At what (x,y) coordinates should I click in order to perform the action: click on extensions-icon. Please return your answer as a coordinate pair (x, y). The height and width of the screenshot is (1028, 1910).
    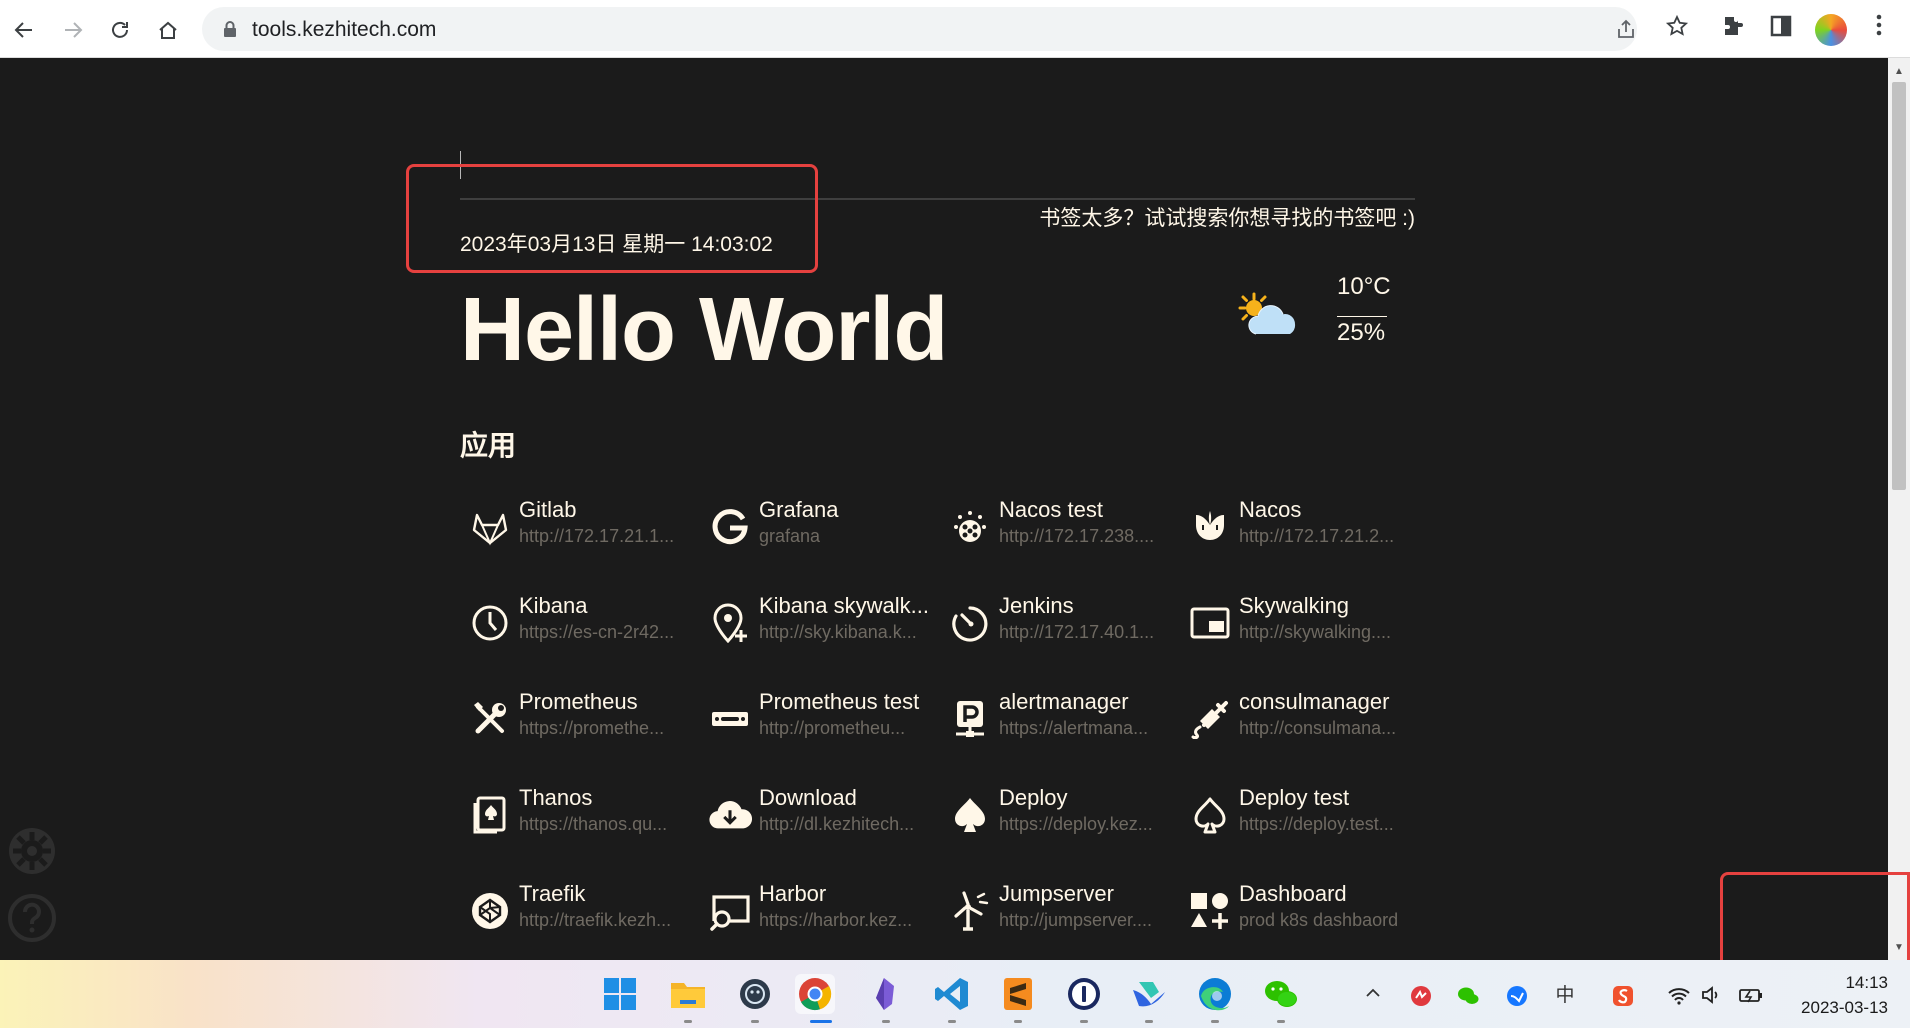
    Looking at the image, I should click on (1733, 29).